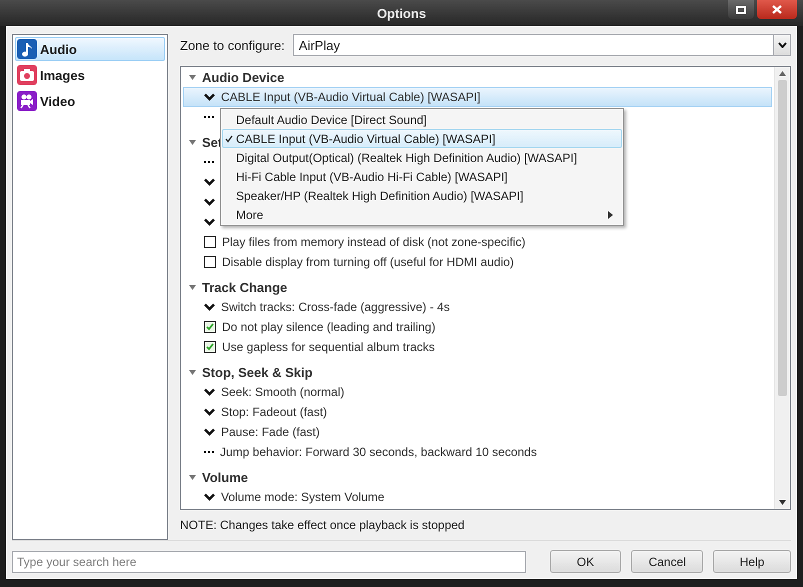  I want to click on dialog-button: Cancel, so click(667, 561).